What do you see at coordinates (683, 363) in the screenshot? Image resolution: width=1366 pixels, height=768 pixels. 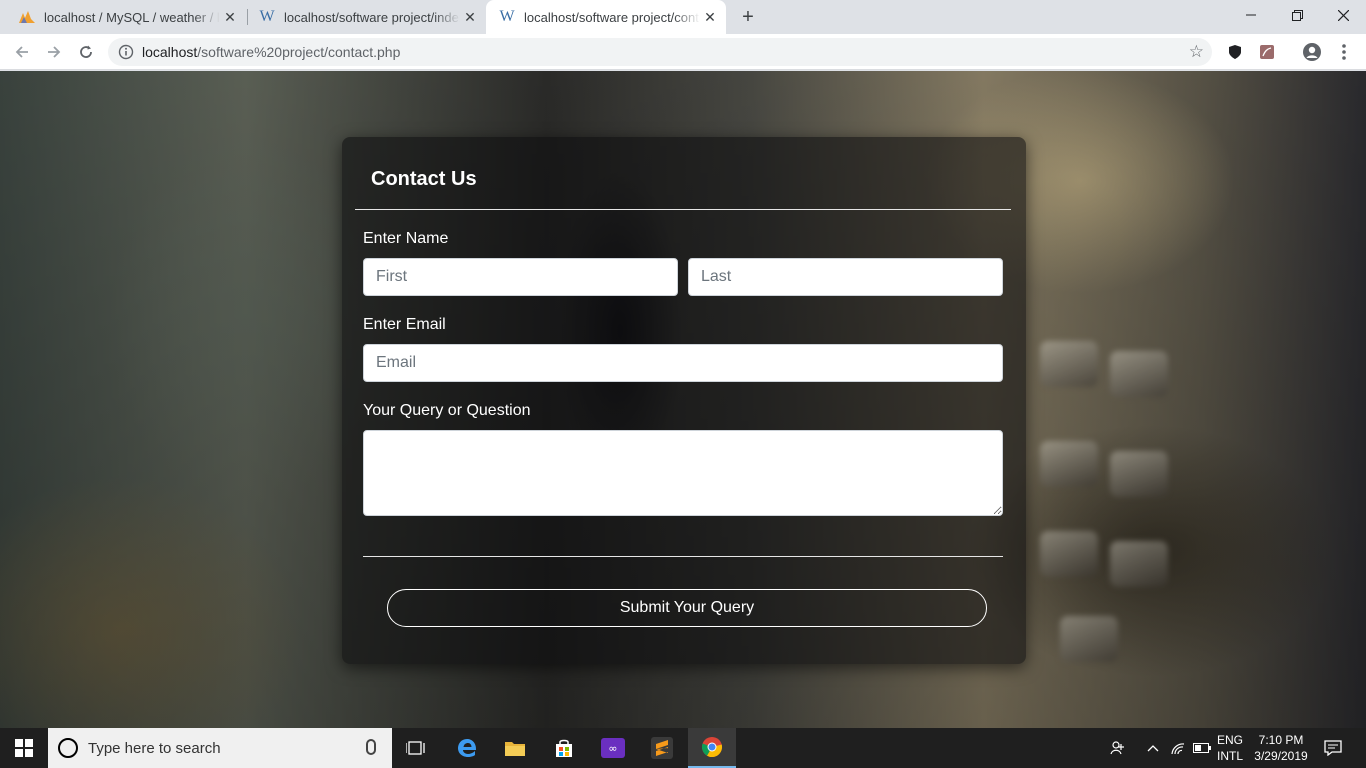 I see `email-input` at bounding box center [683, 363].